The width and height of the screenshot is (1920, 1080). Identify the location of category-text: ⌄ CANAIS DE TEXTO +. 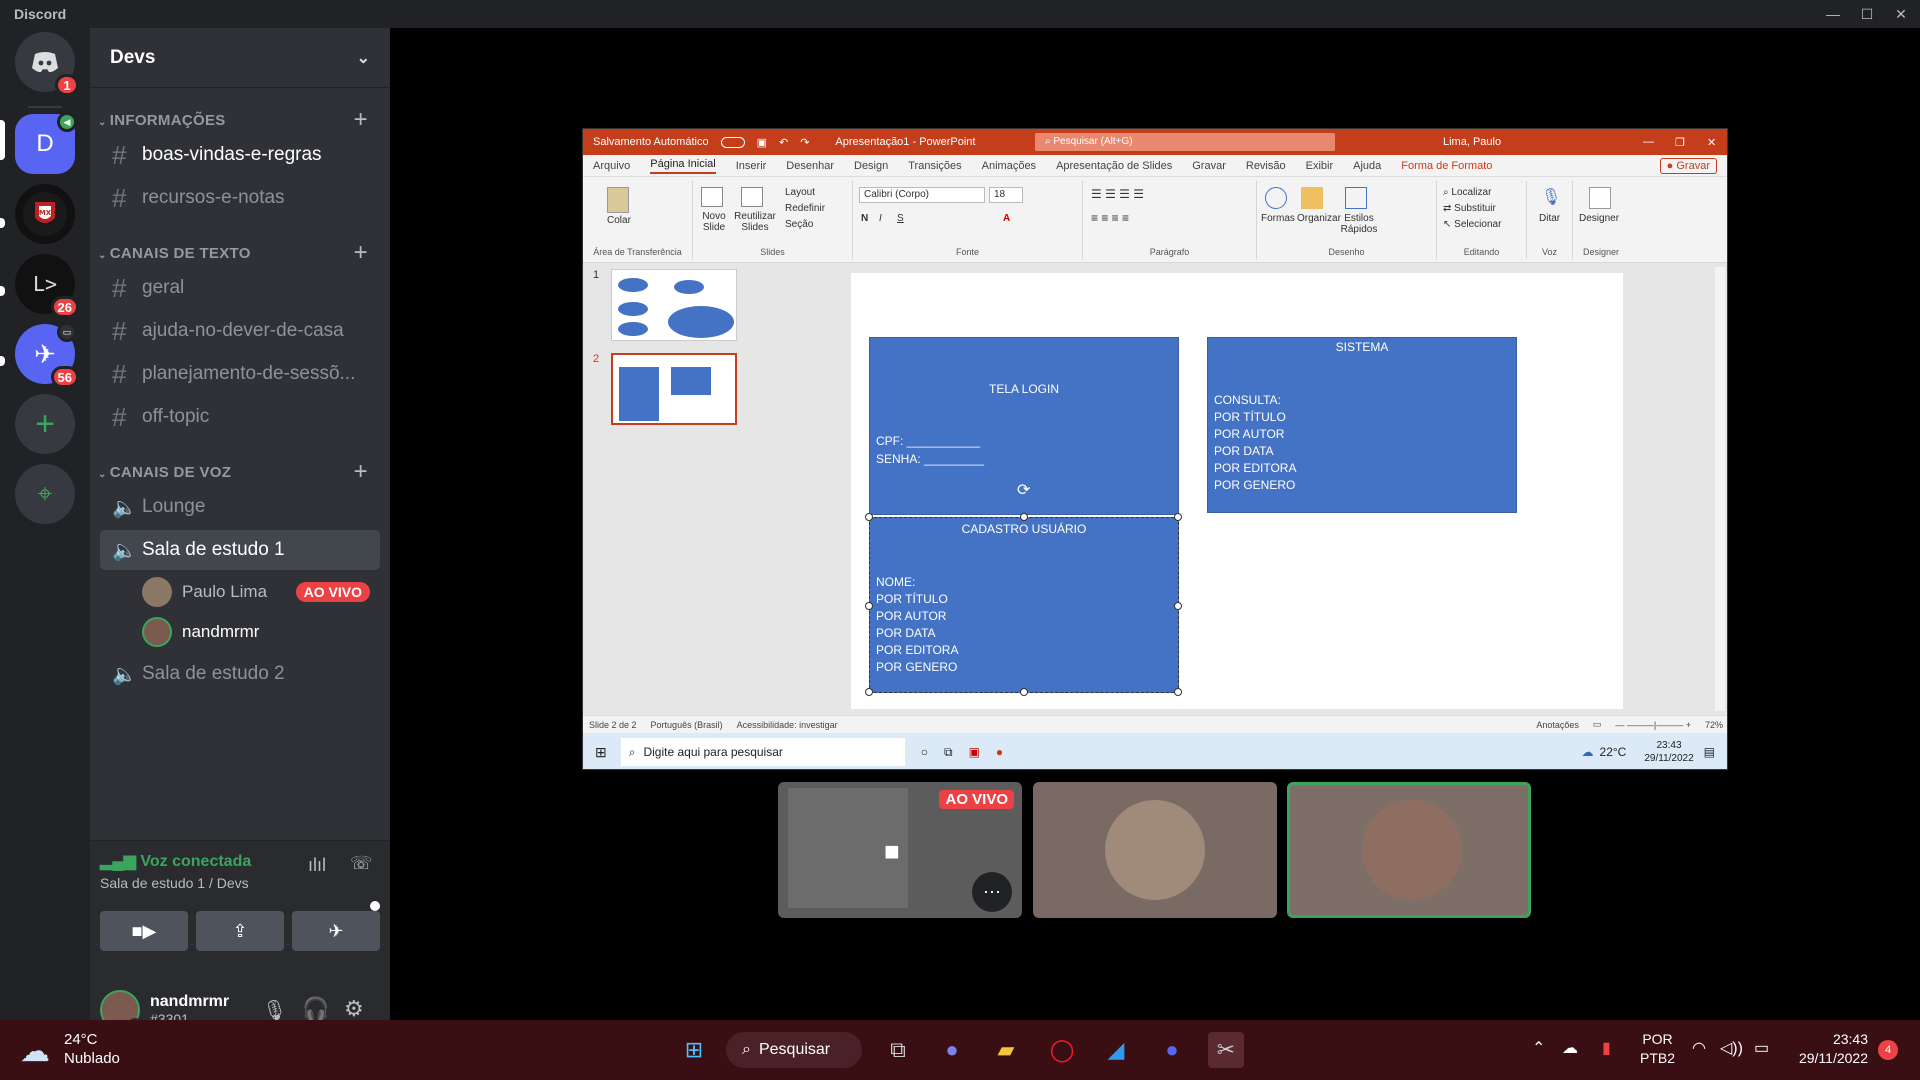
(240, 252).